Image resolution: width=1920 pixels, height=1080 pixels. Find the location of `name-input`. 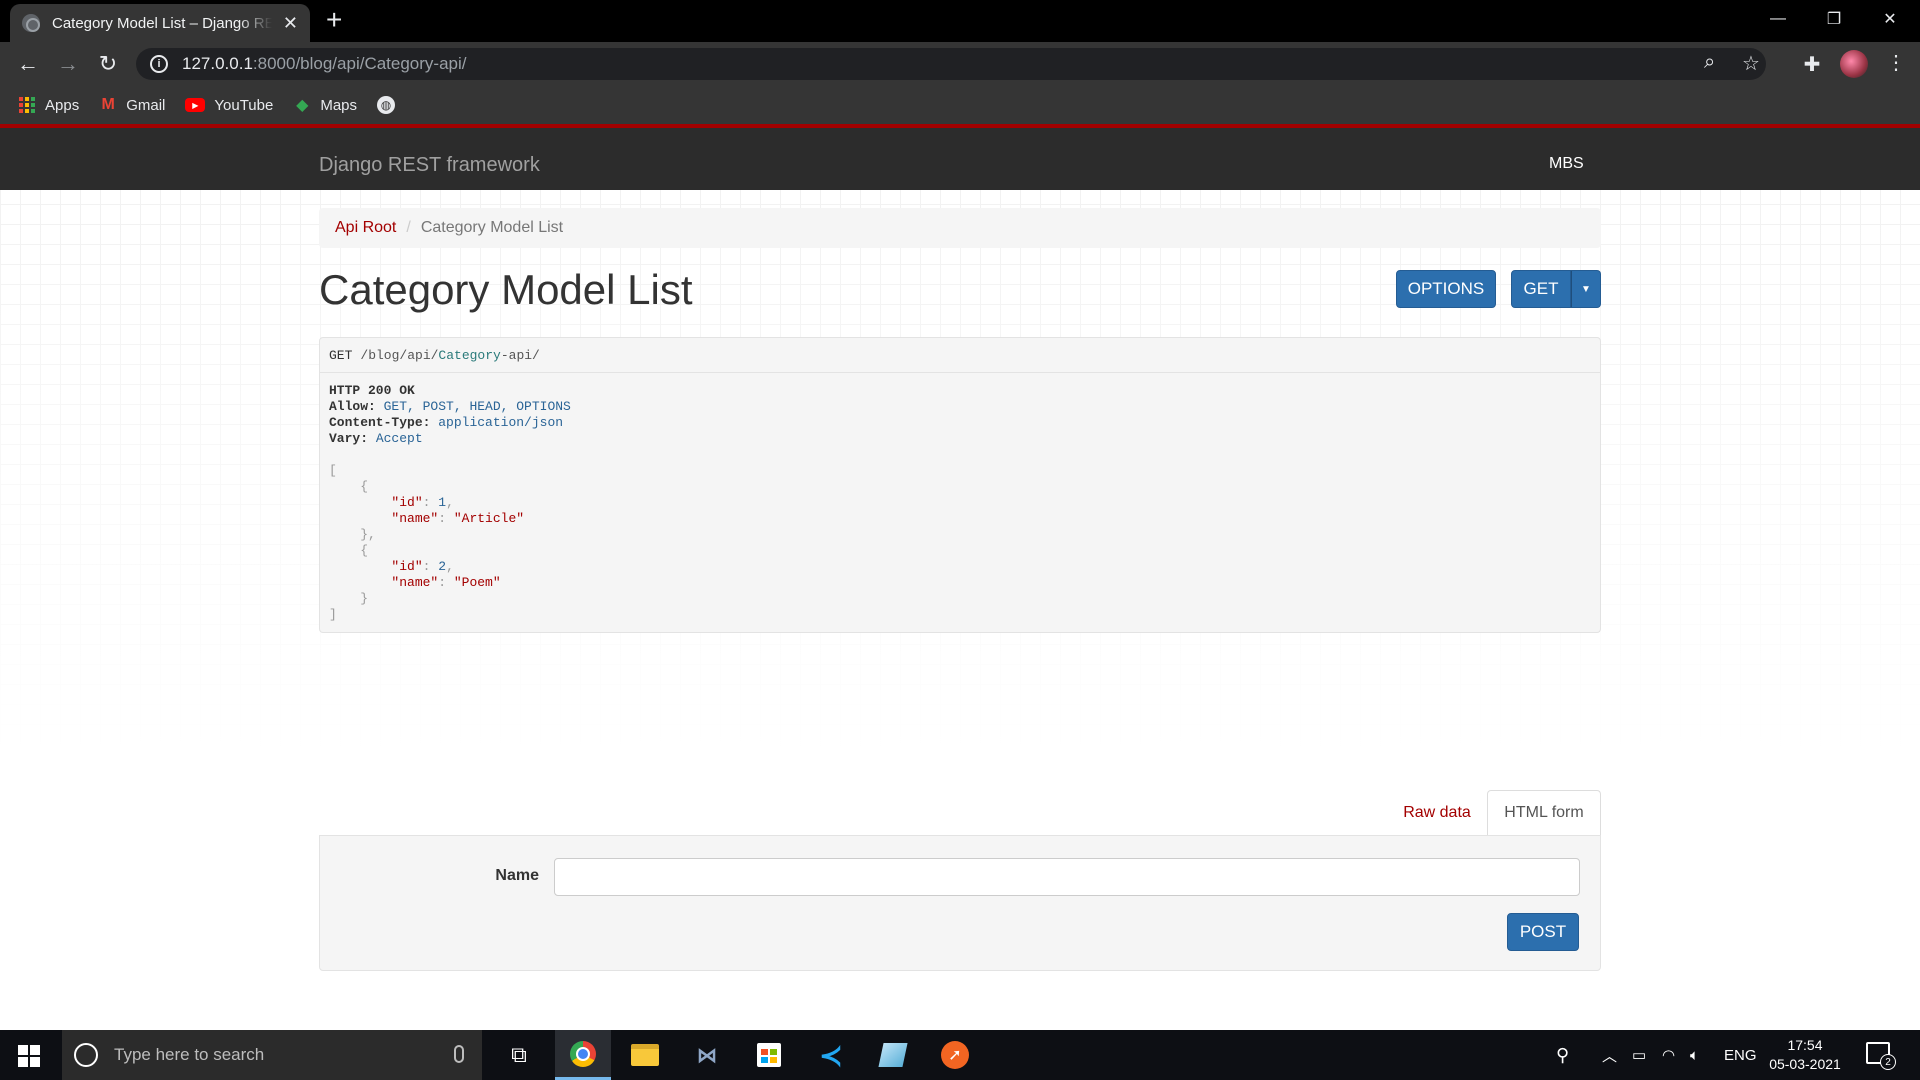

name-input is located at coordinates (1067, 877).